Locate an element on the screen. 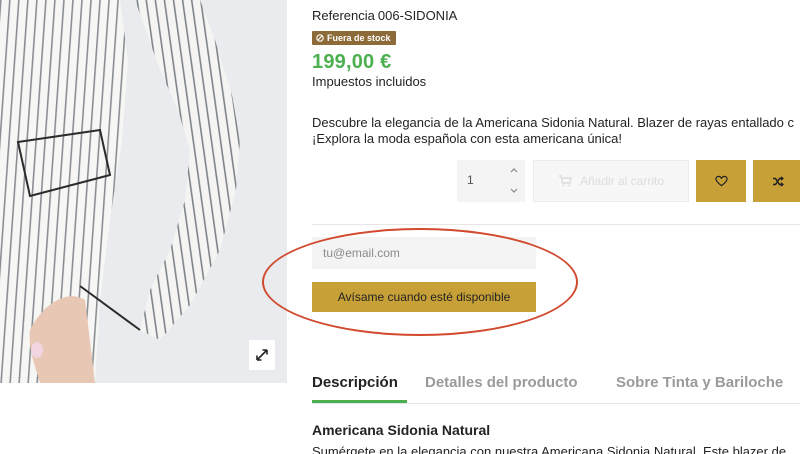  reference-label: Referencia is located at coordinates (343, 15).